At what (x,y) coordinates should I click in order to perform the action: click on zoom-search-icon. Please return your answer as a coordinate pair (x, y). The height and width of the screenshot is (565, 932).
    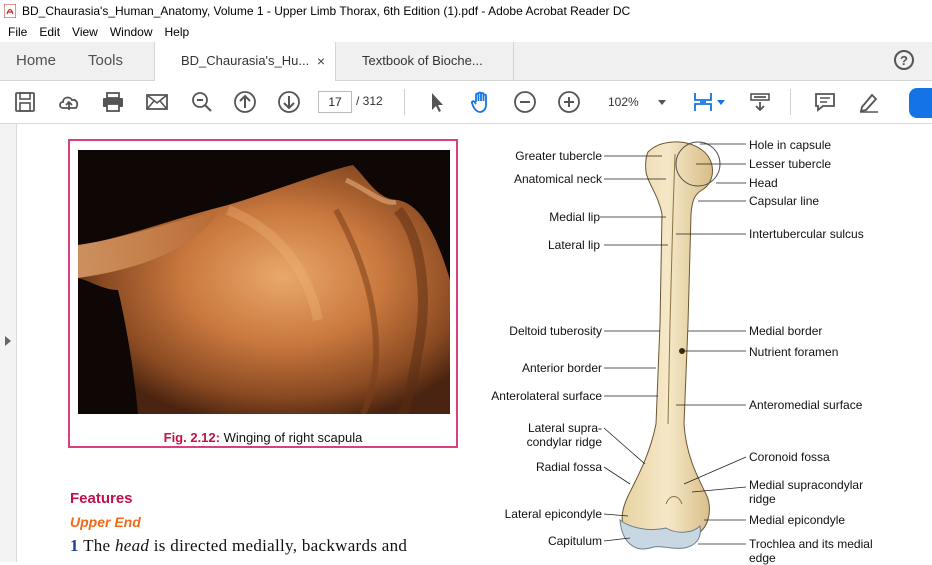
    Looking at the image, I should click on (202, 102).